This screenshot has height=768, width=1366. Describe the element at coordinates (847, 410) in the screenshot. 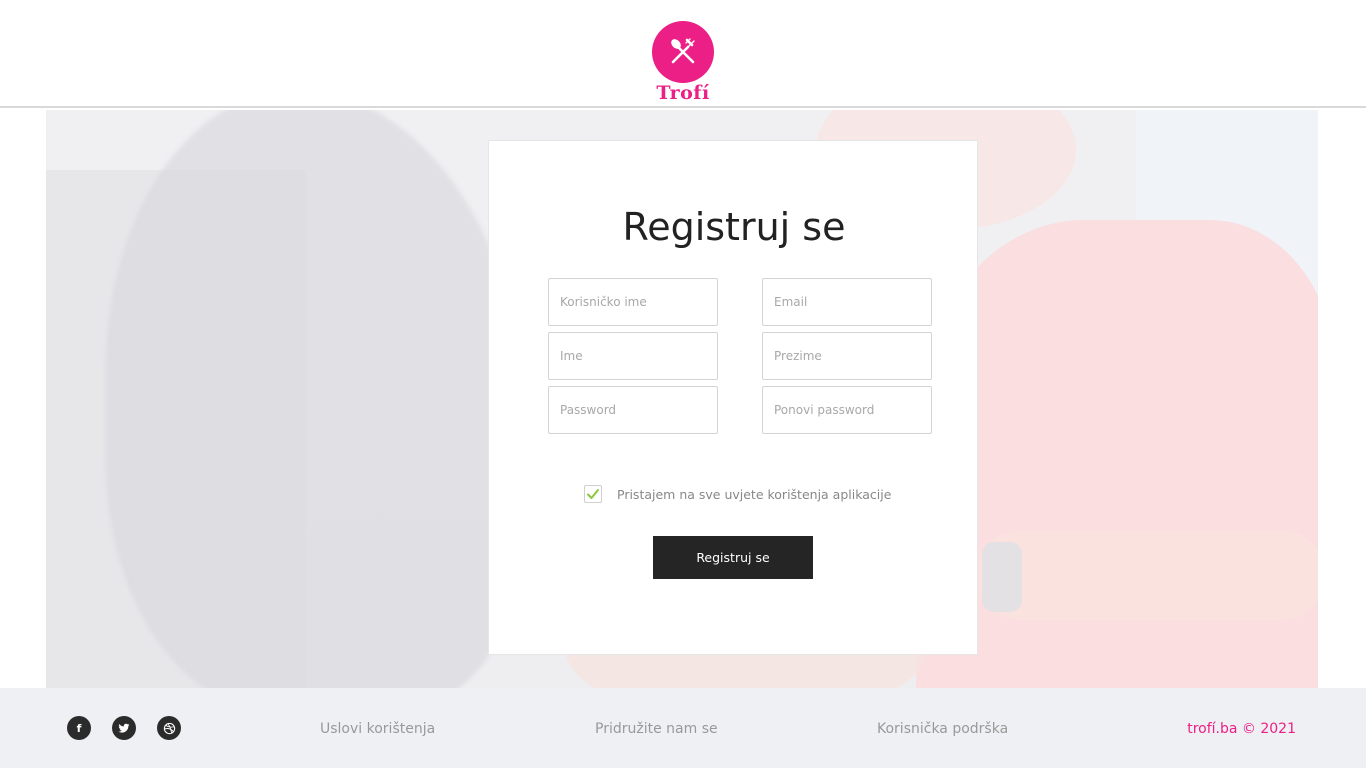

I see `repeat-password-field` at that location.